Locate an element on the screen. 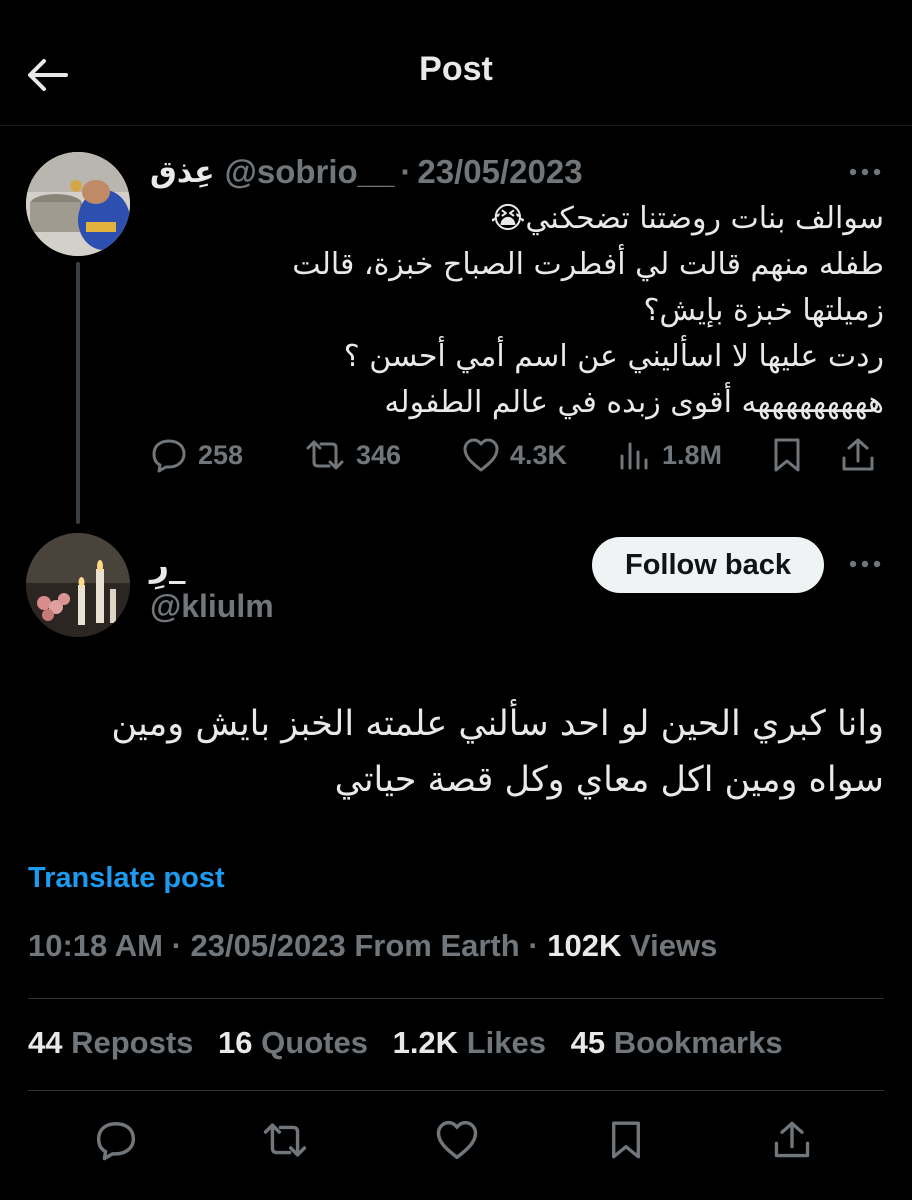 The width and height of the screenshot is (912, 1200). follow-back-button: Follow back is located at coordinates (708, 565).